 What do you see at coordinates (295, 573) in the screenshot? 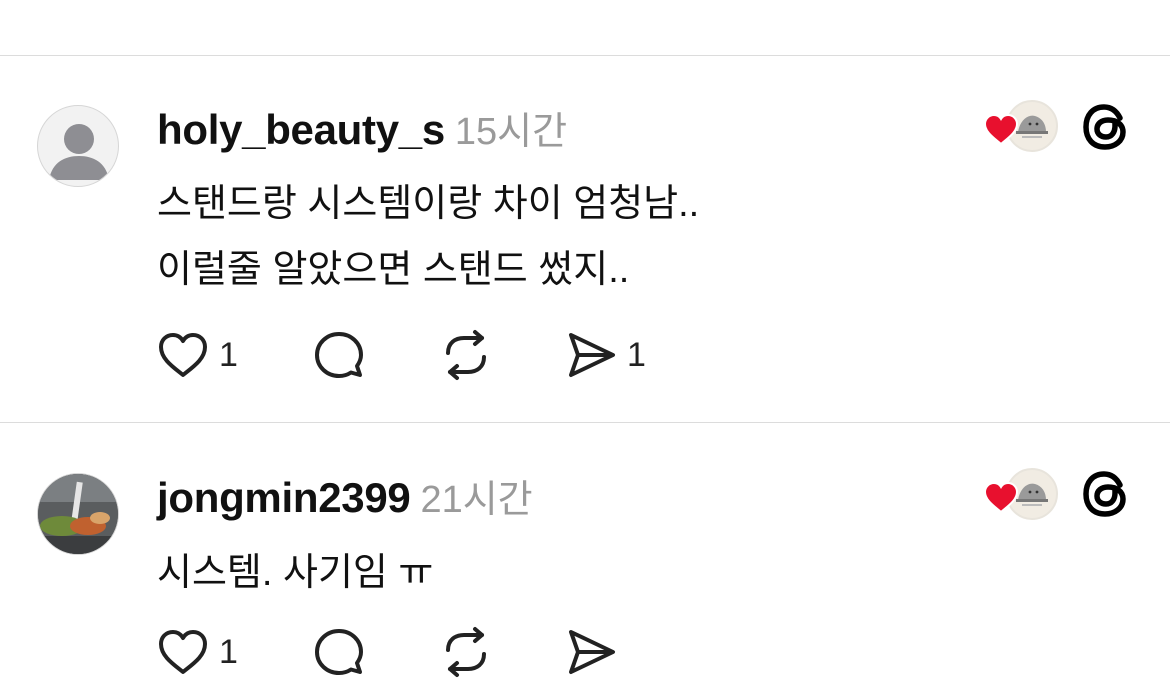
I see `post-text-line: 시스템. 사기임 ㅠ` at bounding box center [295, 573].